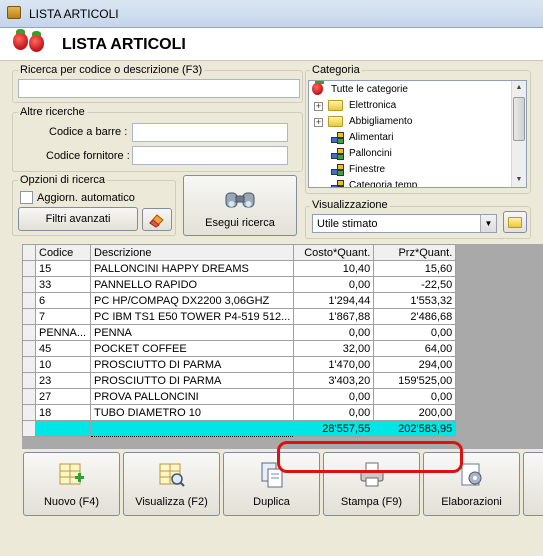 The image size is (543, 556). What do you see at coordinates (88, 156) in the screenshot?
I see `supplier-code-label: Codice fornitore :` at bounding box center [88, 156].